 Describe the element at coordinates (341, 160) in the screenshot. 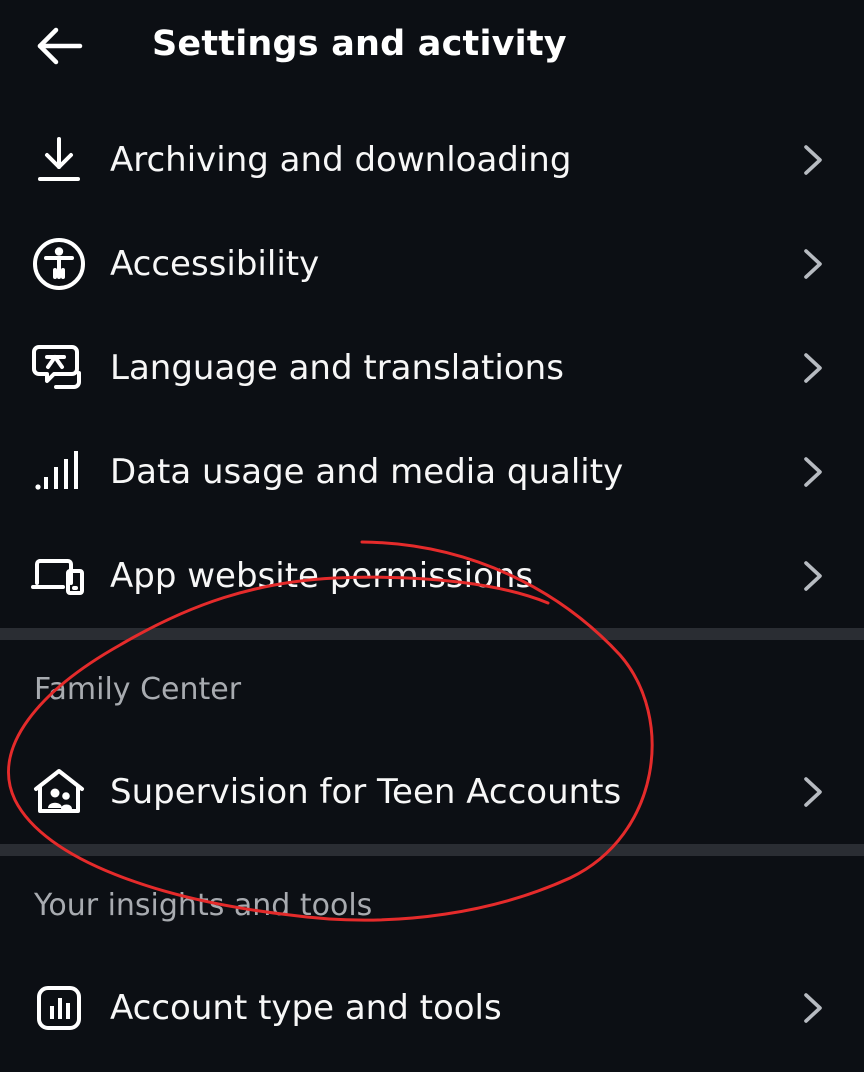

I see `menu-item-label: Archiving and downloading` at that location.